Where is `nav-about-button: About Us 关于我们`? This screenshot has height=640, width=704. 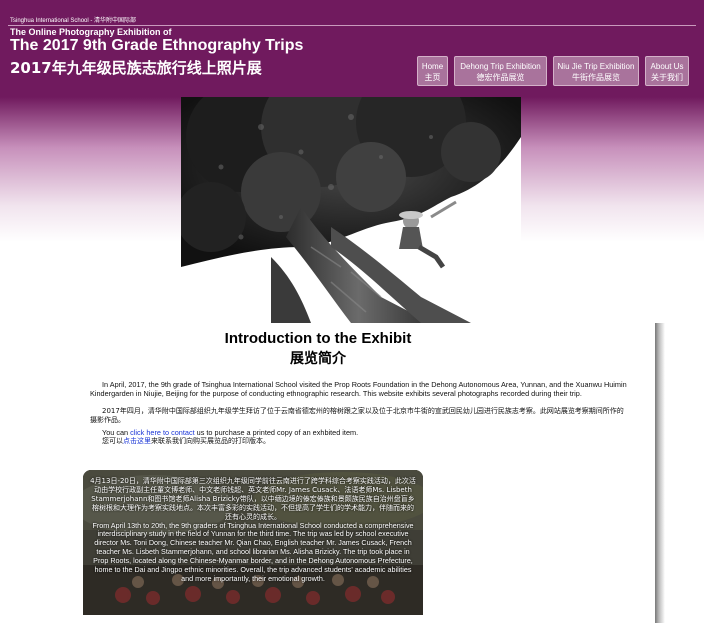 nav-about-button: About Us 关于我们 is located at coordinates (667, 71).